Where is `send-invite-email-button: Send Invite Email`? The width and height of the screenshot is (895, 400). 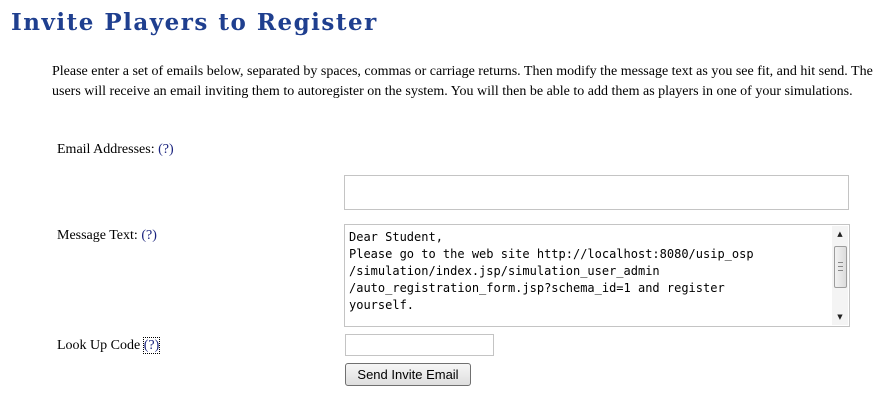 send-invite-email-button: Send Invite Email is located at coordinates (408, 374).